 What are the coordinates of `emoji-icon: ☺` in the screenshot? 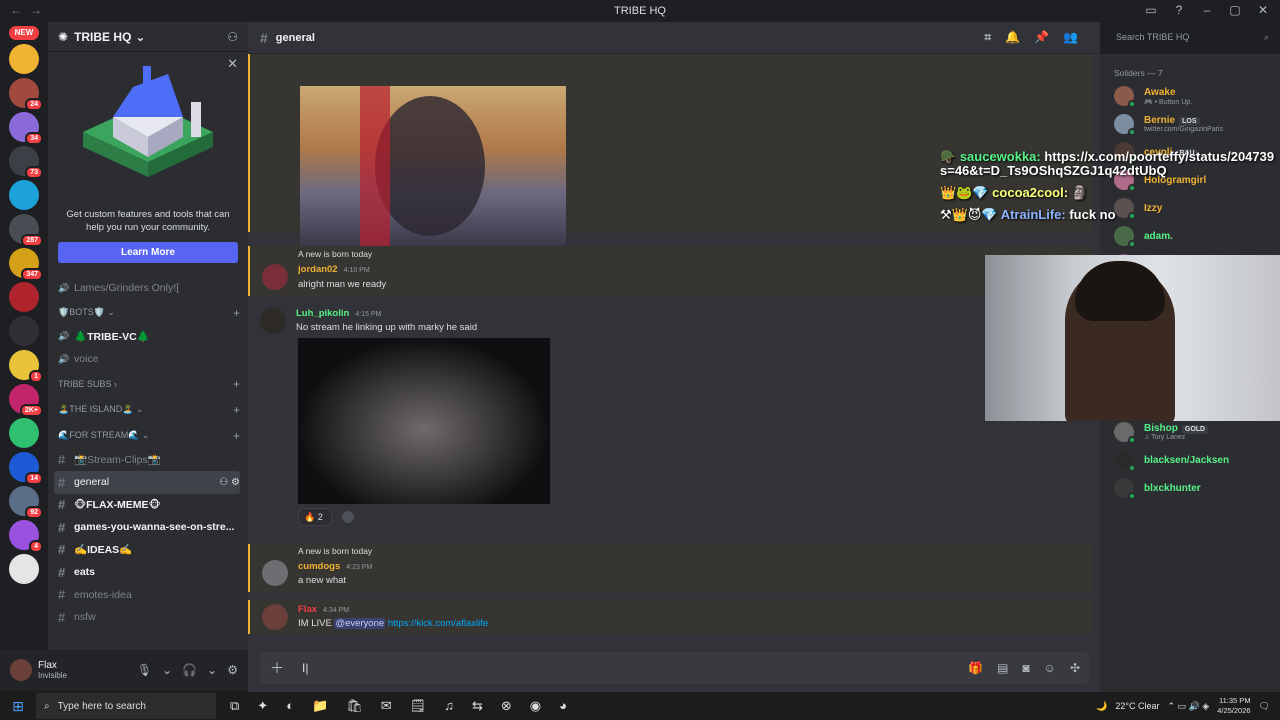 It's located at (1050, 668).